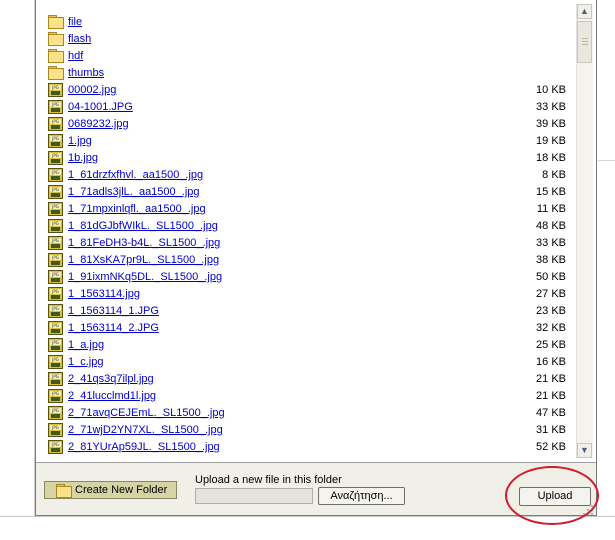 The height and width of the screenshot is (540, 615). Describe the element at coordinates (306, 447) in the screenshot. I see `file-item: JPG 2_81YUrAp59JL._SL1500_.jpg 52 KB` at that location.